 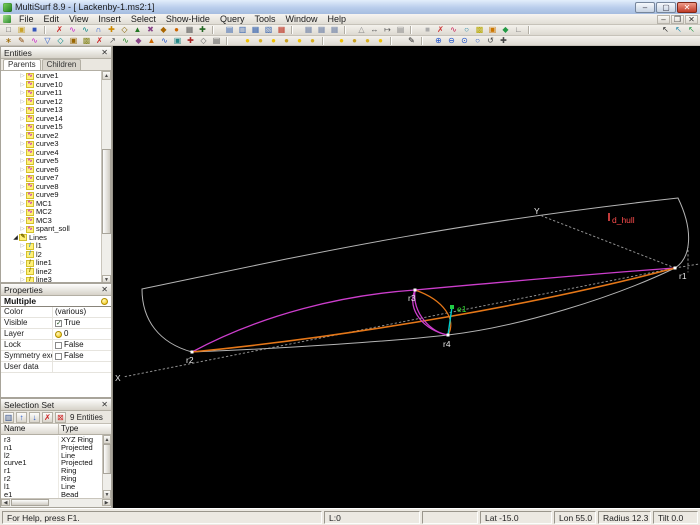 I want to click on menu-edit: Edit, so click(x=52, y=19).